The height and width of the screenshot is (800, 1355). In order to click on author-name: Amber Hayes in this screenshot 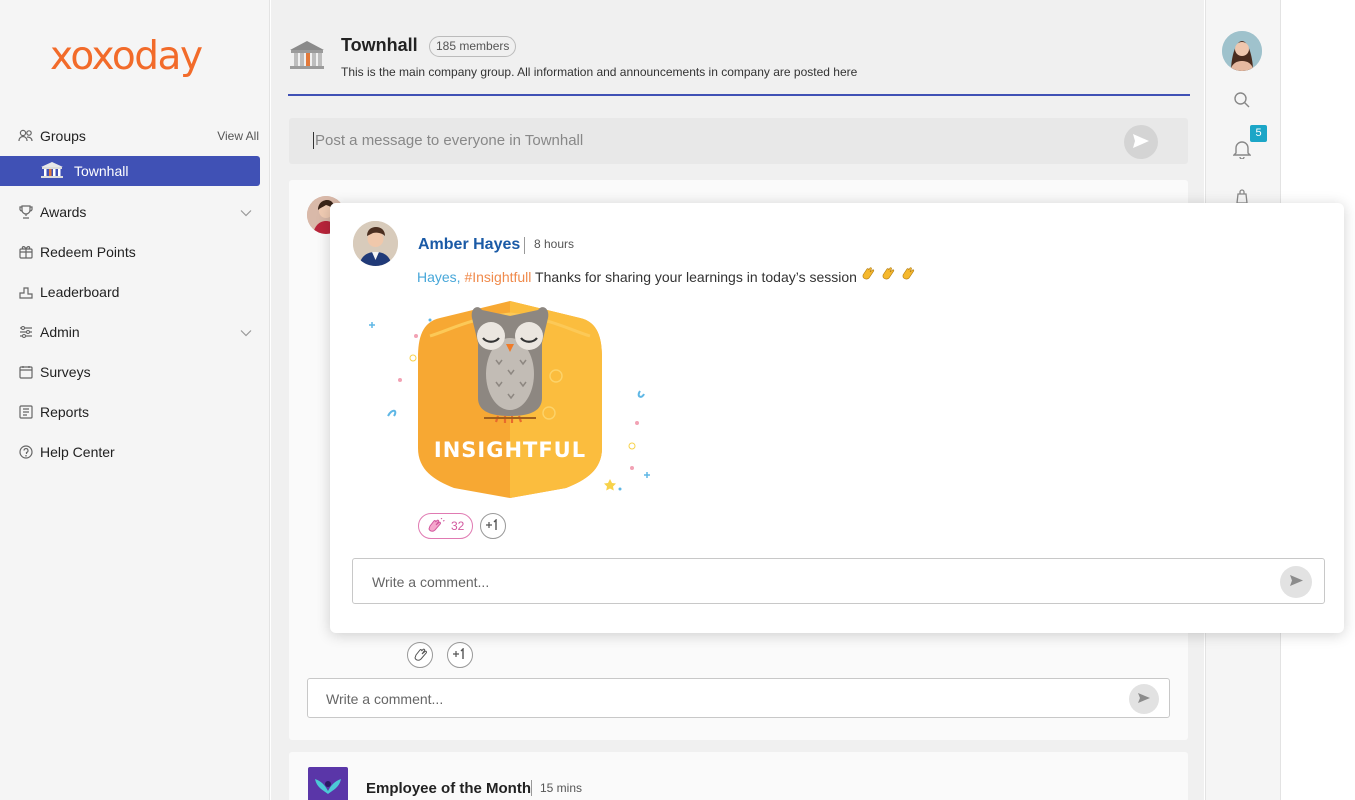, I will do `click(469, 245)`.